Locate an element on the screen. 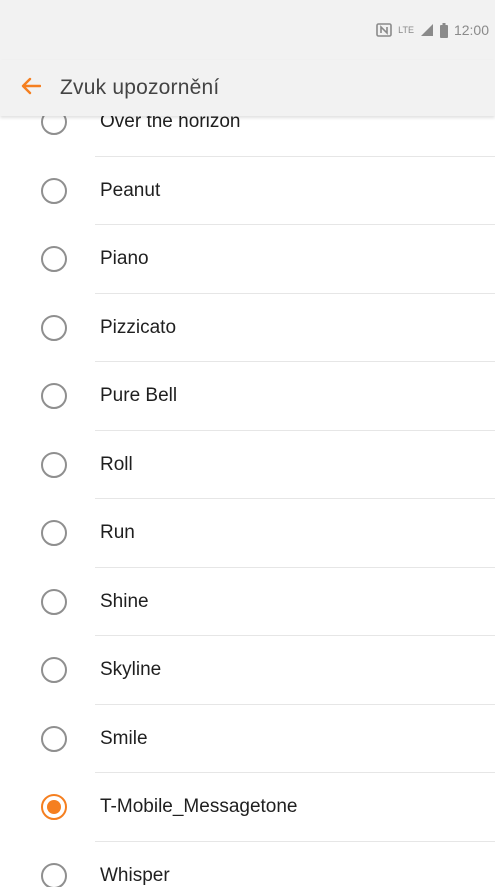 The image size is (495, 887). list-item-label: Skyline is located at coordinates (131, 670).